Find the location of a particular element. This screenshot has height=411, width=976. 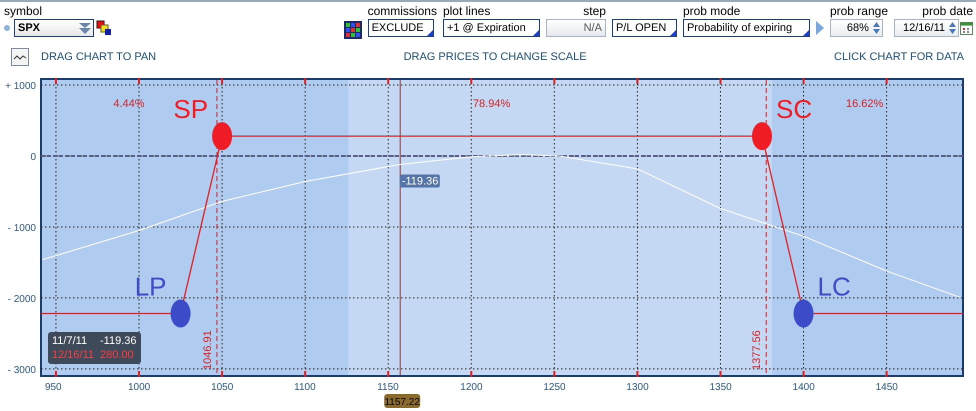

probability-label: 78.94% is located at coordinates (491, 104).